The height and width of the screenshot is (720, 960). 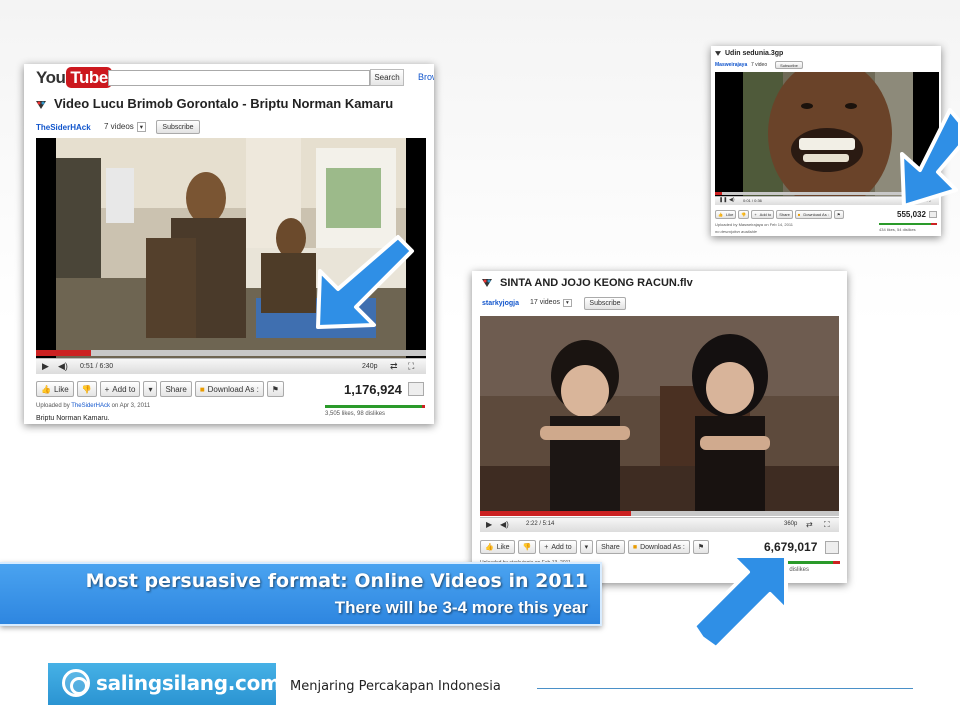 What do you see at coordinates (725, 688) in the screenshot?
I see `footer-divider` at bounding box center [725, 688].